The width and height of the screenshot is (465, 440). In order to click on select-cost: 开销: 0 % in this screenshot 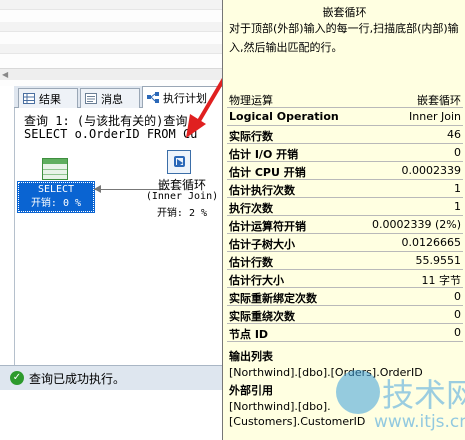, I will do `click(56, 203)`.